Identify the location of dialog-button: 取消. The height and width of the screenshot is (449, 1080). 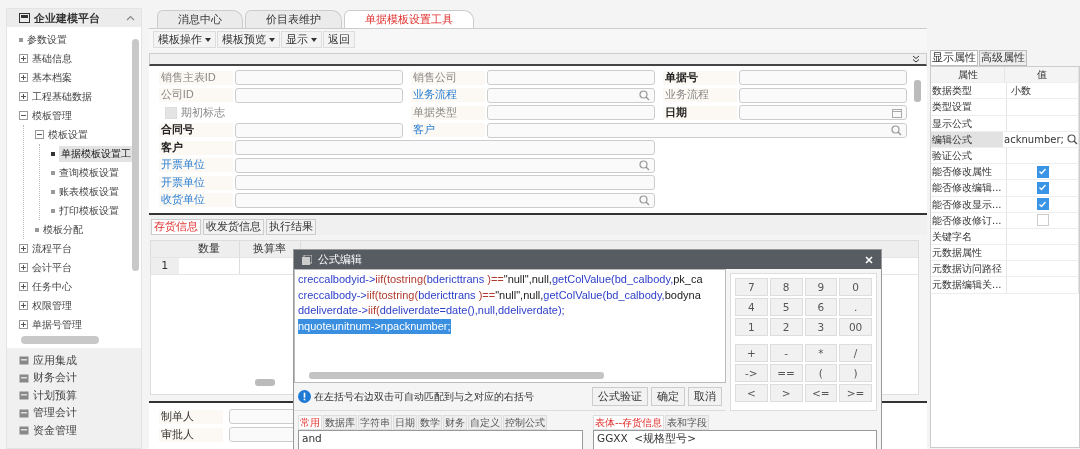
(705, 396).